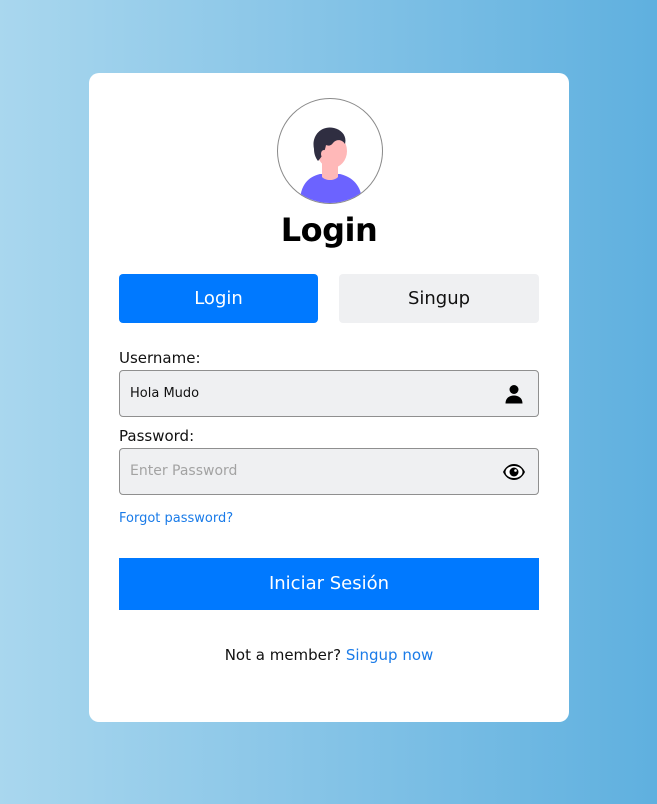  Describe the element at coordinates (439, 298) in the screenshot. I see `tab-signup: Singup` at that location.